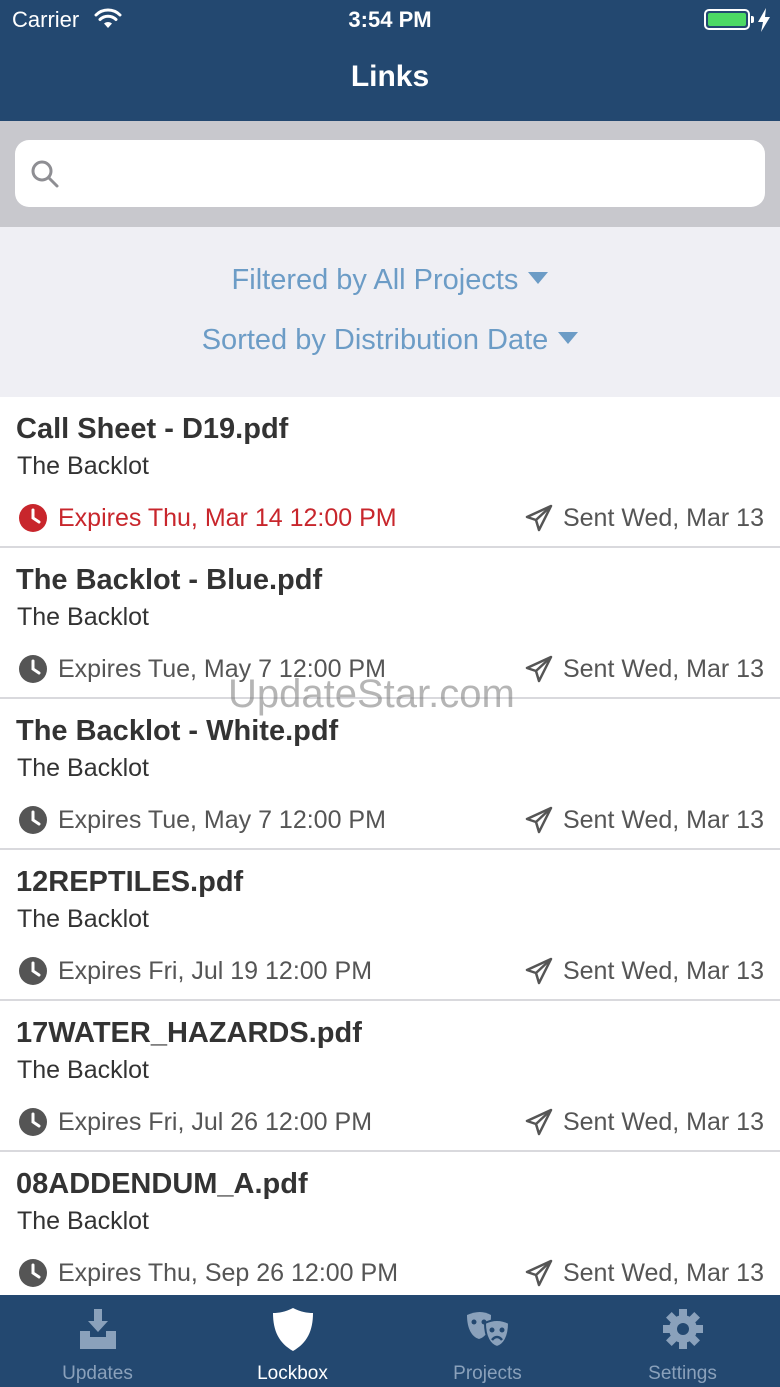 Image resolution: width=780 pixels, height=1387 pixels. What do you see at coordinates (390, 76) in the screenshot?
I see `page-title: Links` at bounding box center [390, 76].